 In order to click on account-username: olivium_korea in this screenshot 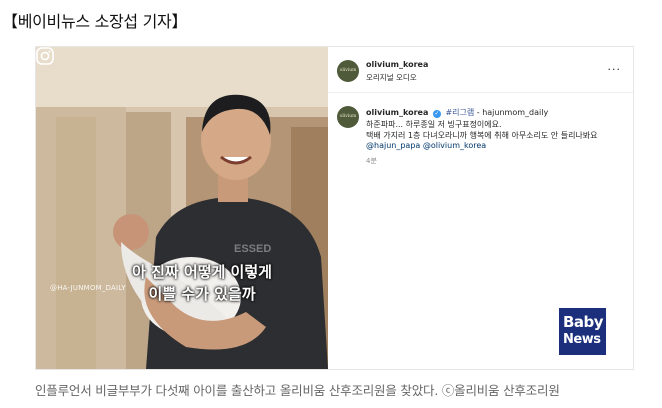, I will do `click(397, 64)`.